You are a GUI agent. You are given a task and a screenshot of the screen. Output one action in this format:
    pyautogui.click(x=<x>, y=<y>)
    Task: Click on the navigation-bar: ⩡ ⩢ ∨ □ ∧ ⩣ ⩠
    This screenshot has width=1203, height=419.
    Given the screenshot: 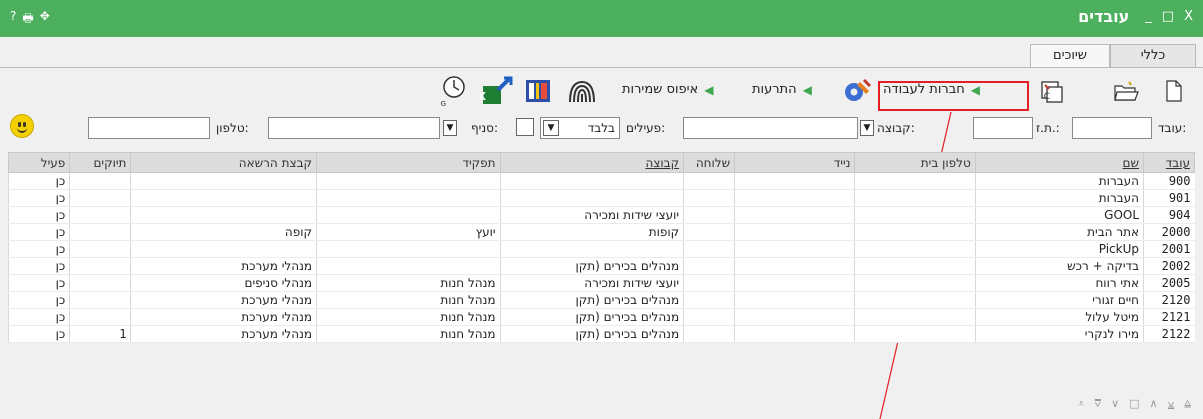 What is the action you would take?
    pyautogui.click(x=1134, y=404)
    